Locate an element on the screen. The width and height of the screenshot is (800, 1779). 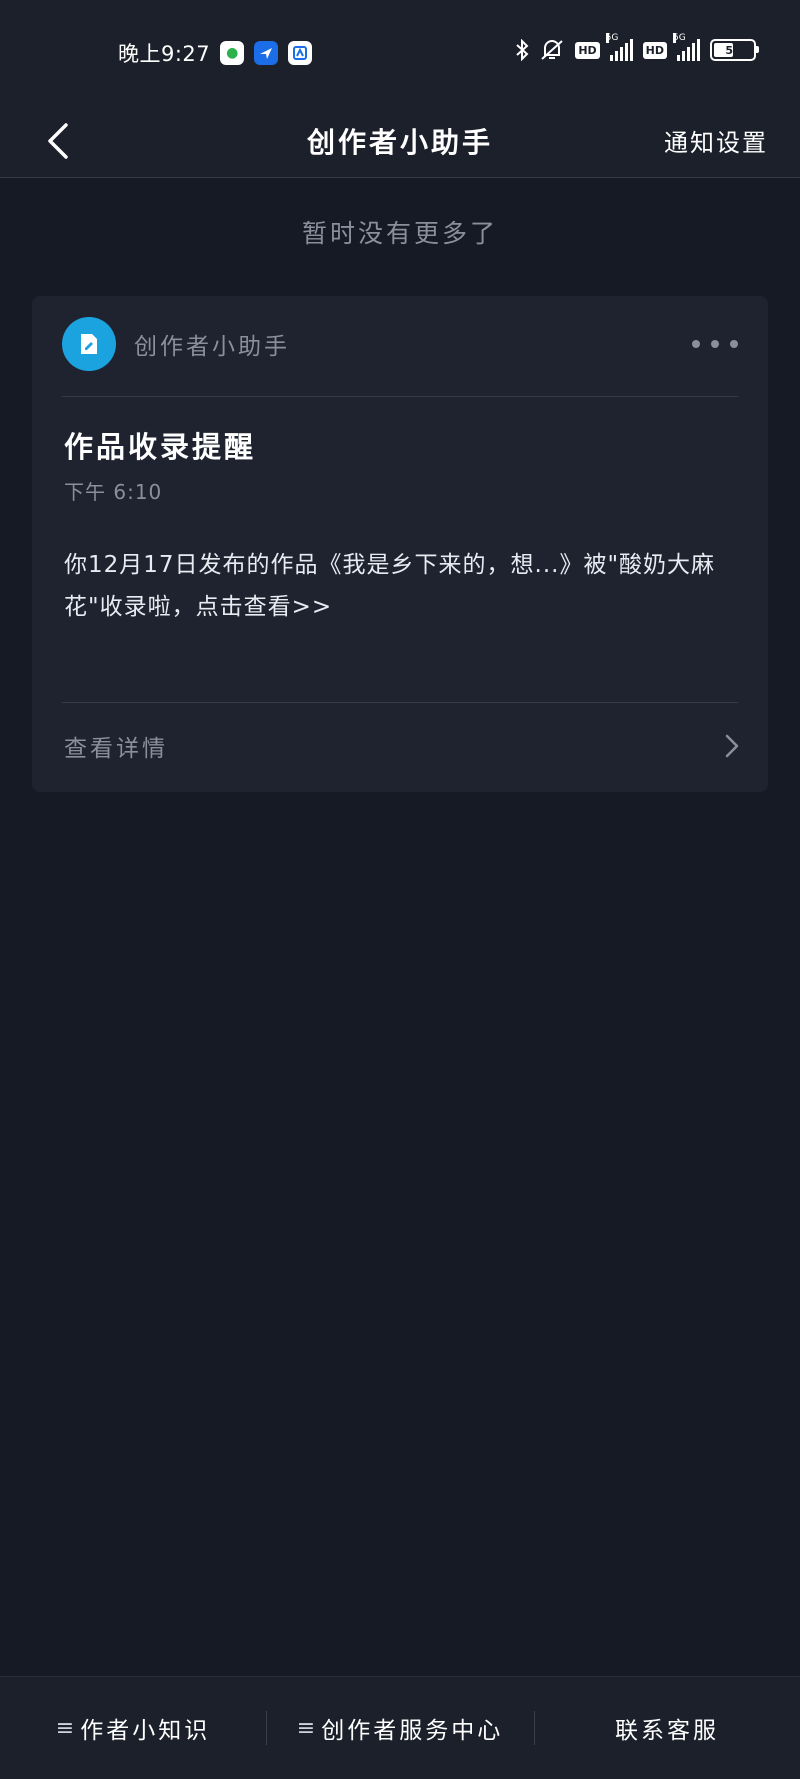
author-tips-label: 作者小知识 is located at coordinates (145, 1731).